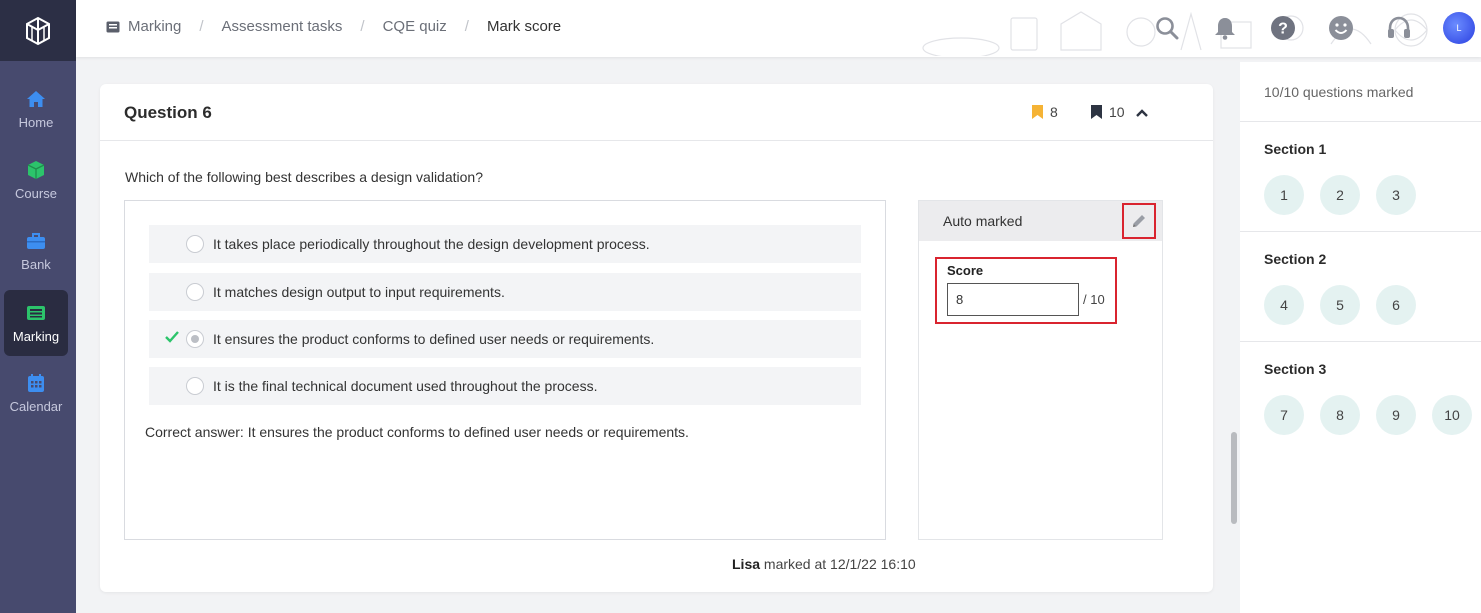  What do you see at coordinates (1452, 415) in the screenshot?
I see `question-nav-button: 10` at bounding box center [1452, 415].